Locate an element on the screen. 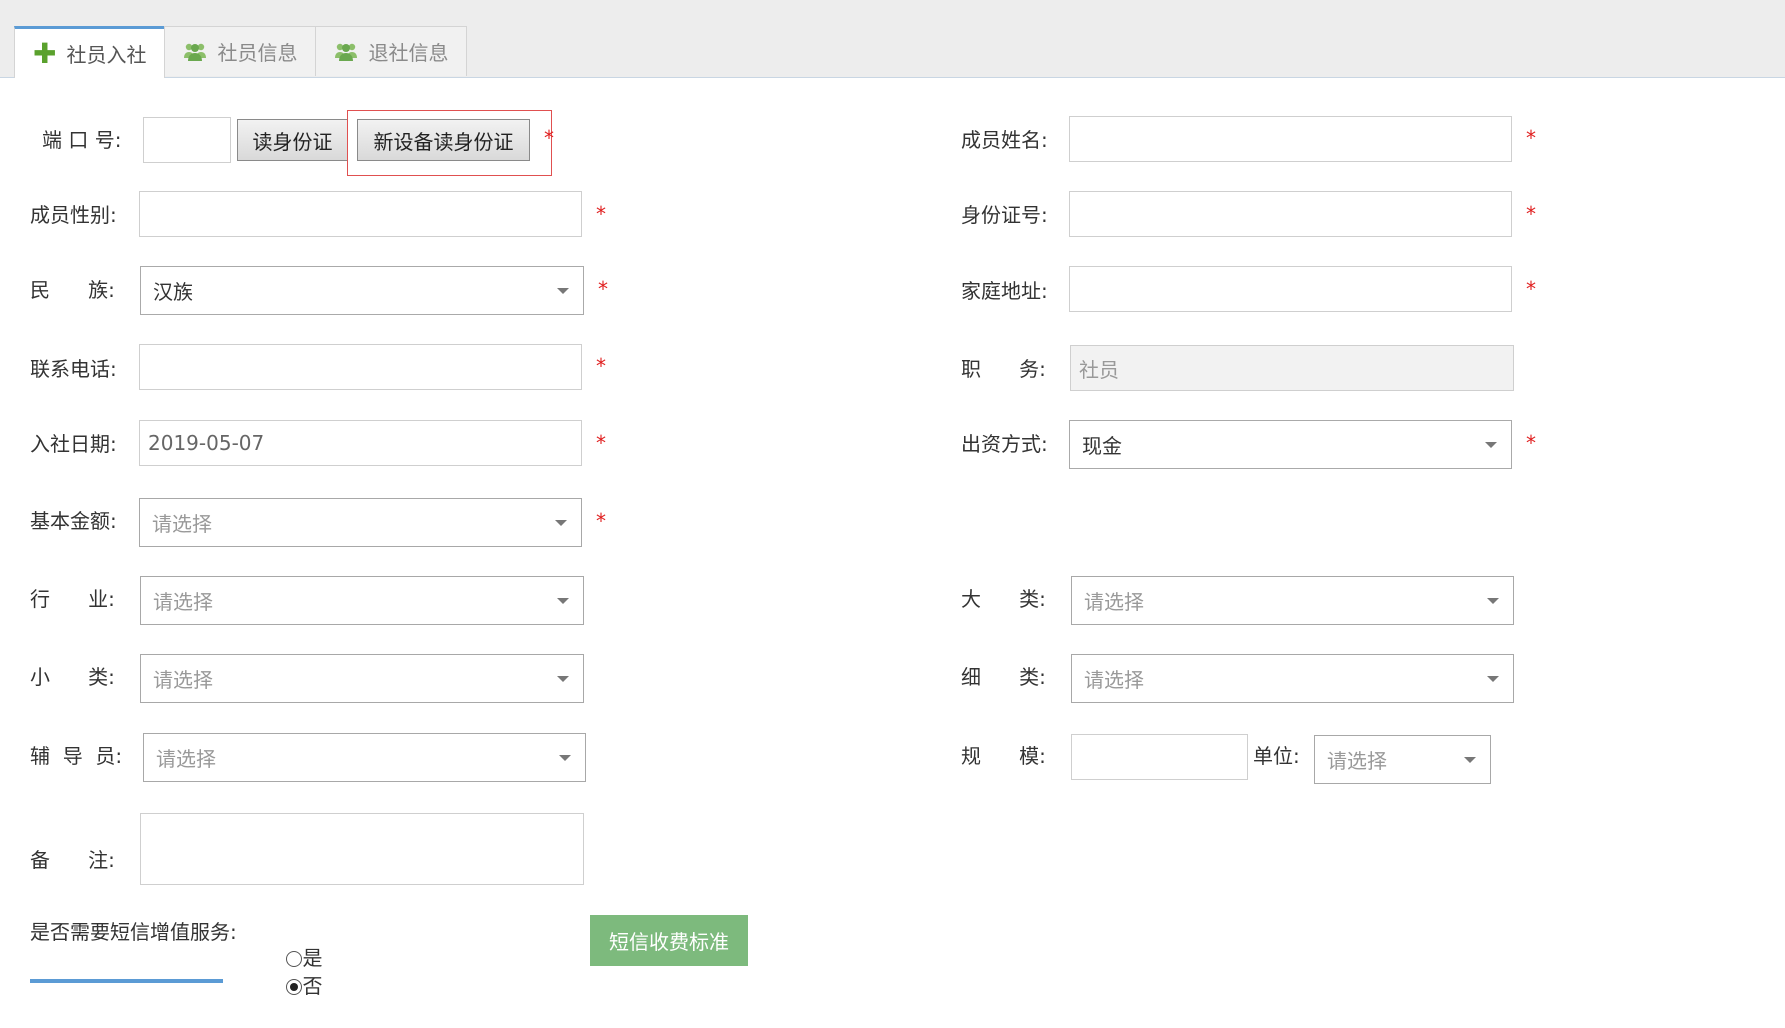 This screenshot has width=1785, height=1028. tab-label: 社员入社 is located at coordinates (106, 55).